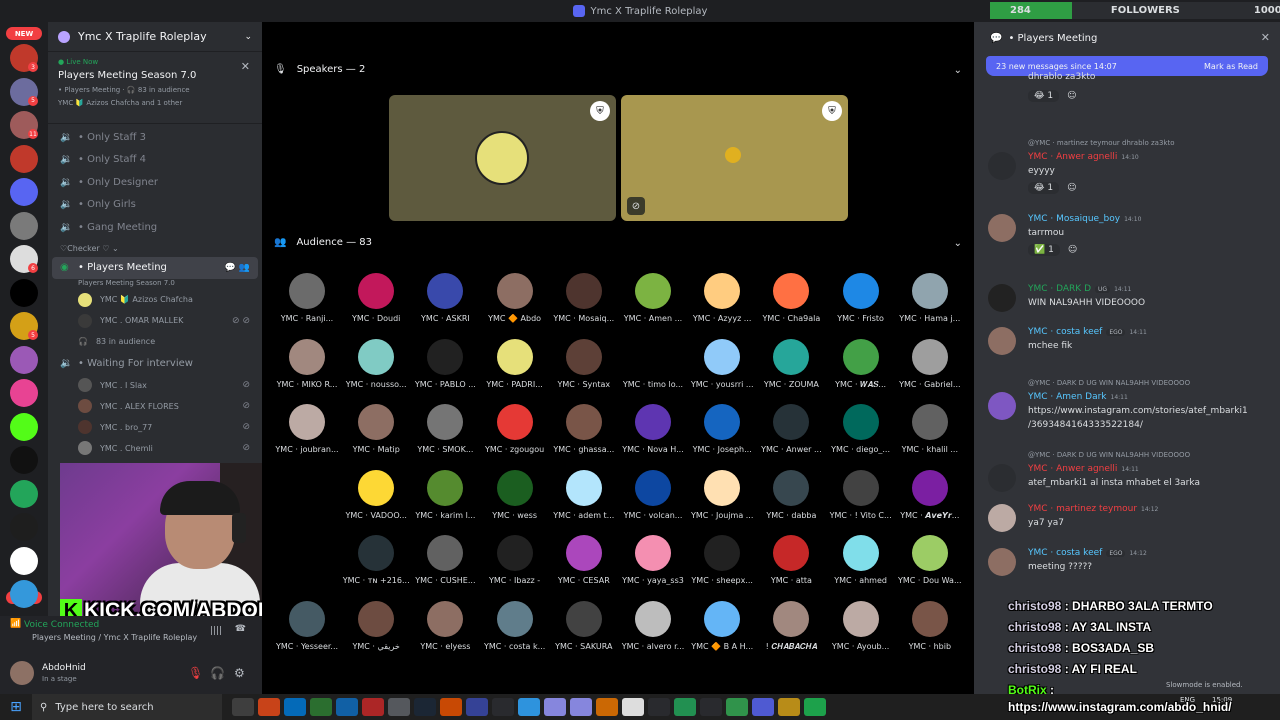 Image resolution: width=1280 pixels, height=720 pixels. Describe the element at coordinates (239, 673) in the screenshot. I see `gear-icon: ⚙` at that location.